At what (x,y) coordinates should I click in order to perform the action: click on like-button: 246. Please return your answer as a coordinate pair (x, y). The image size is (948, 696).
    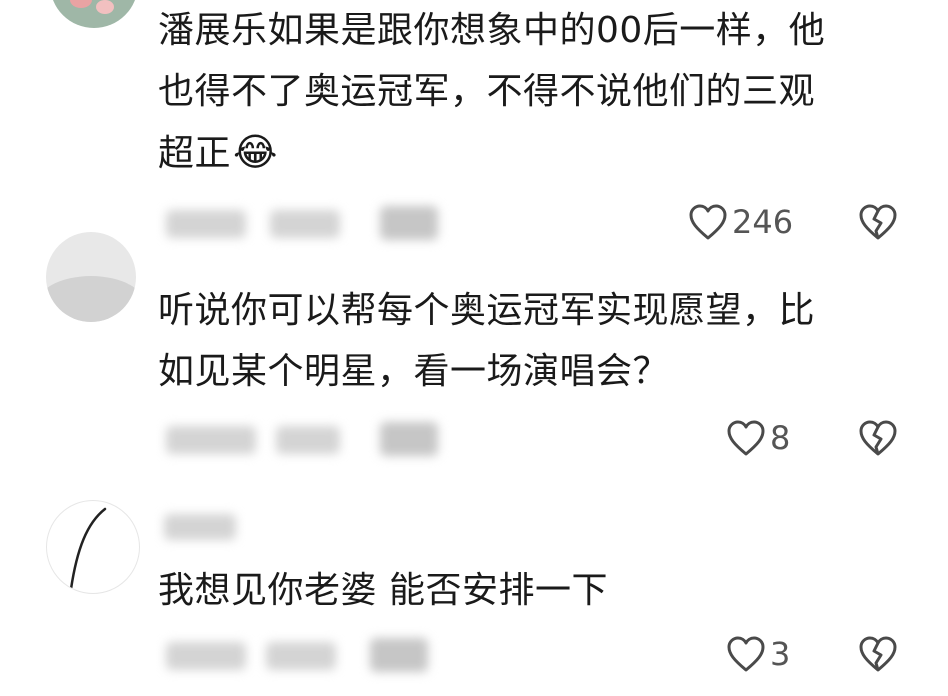
    Looking at the image, I should click on (740, 222).